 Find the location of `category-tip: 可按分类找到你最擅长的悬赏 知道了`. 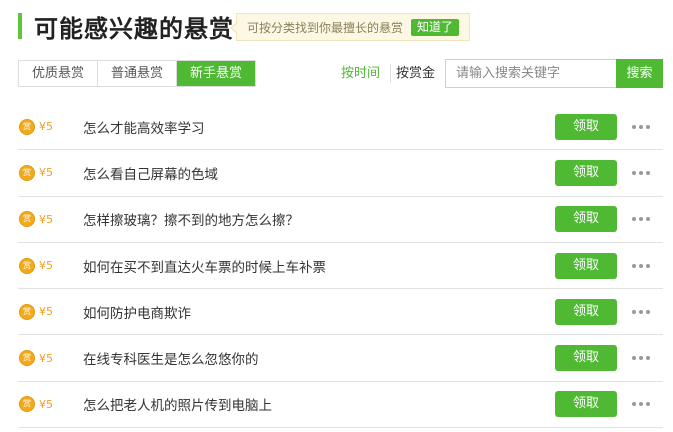

category-tip: 可按分类找到你最擅长的悬赏 知道了 is located at coordinates (350, 27).